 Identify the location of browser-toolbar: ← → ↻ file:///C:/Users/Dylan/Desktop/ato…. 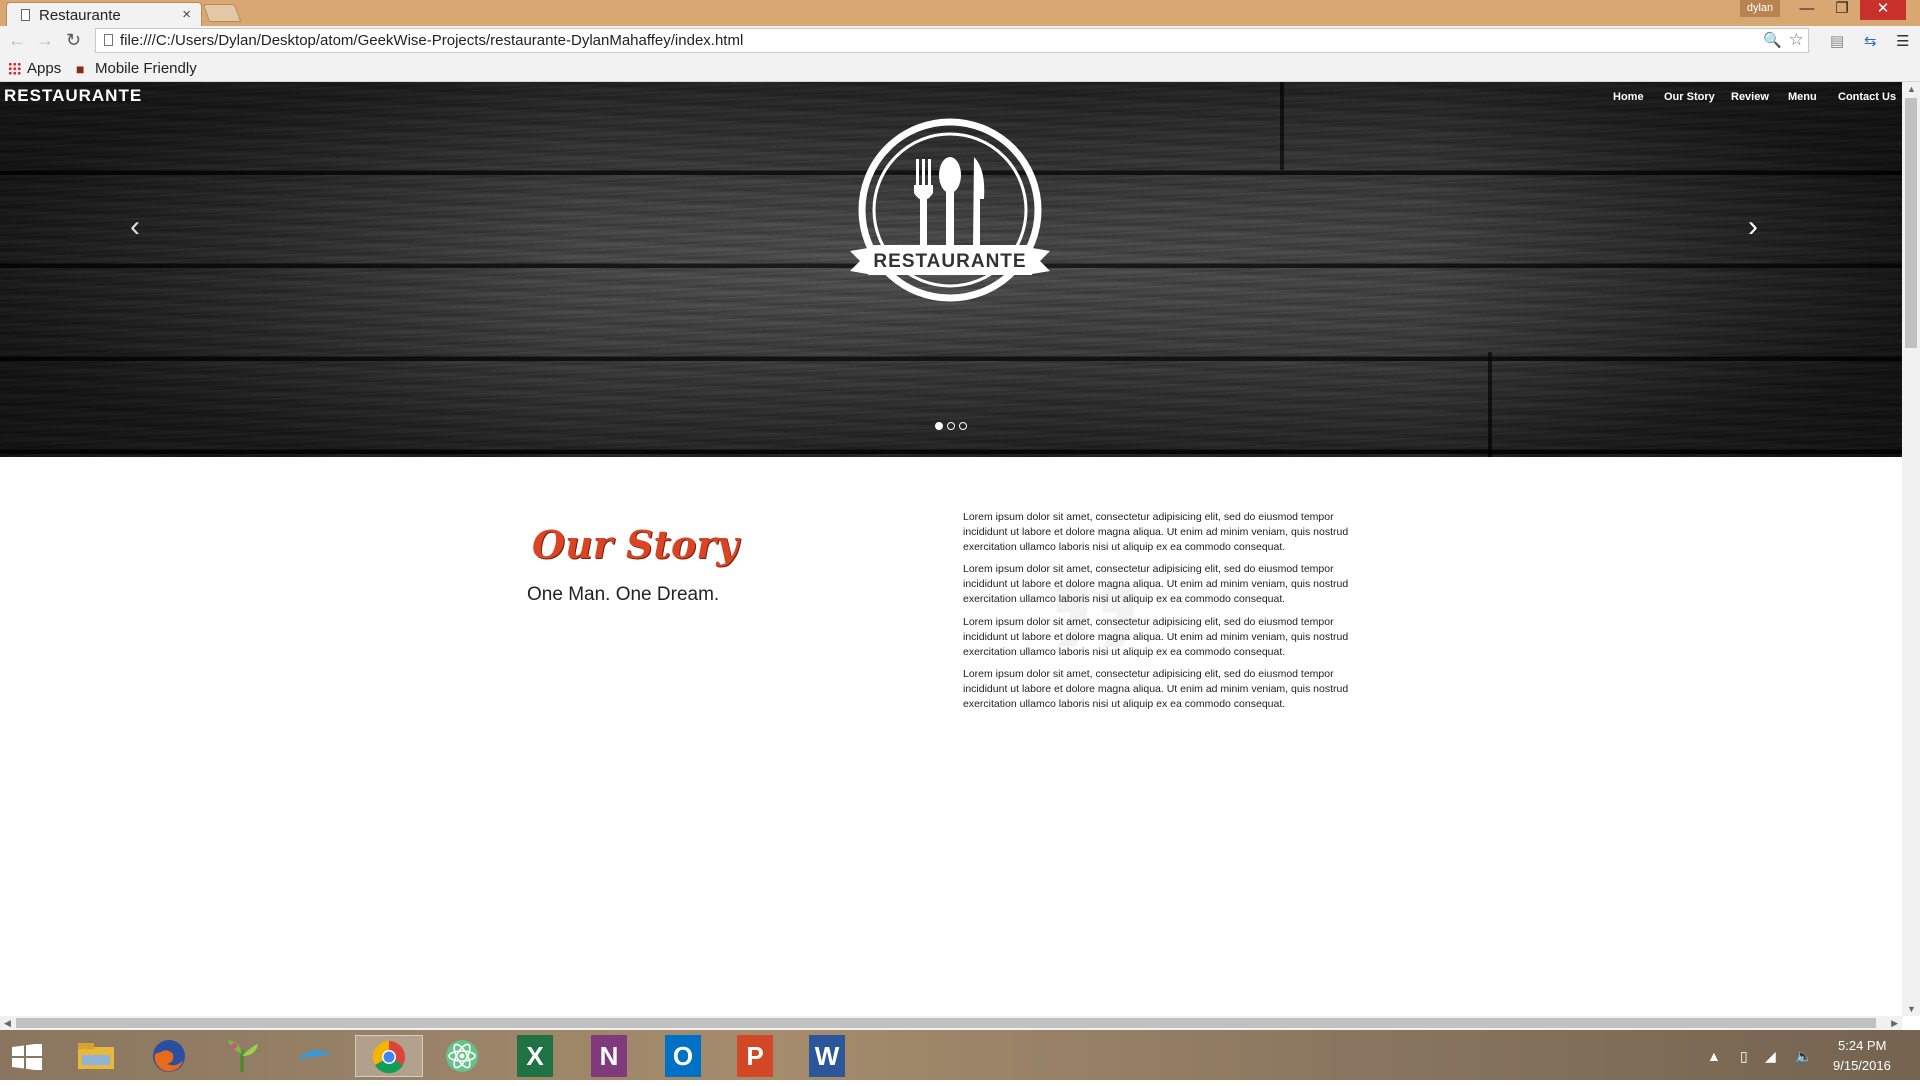
(960, 41).